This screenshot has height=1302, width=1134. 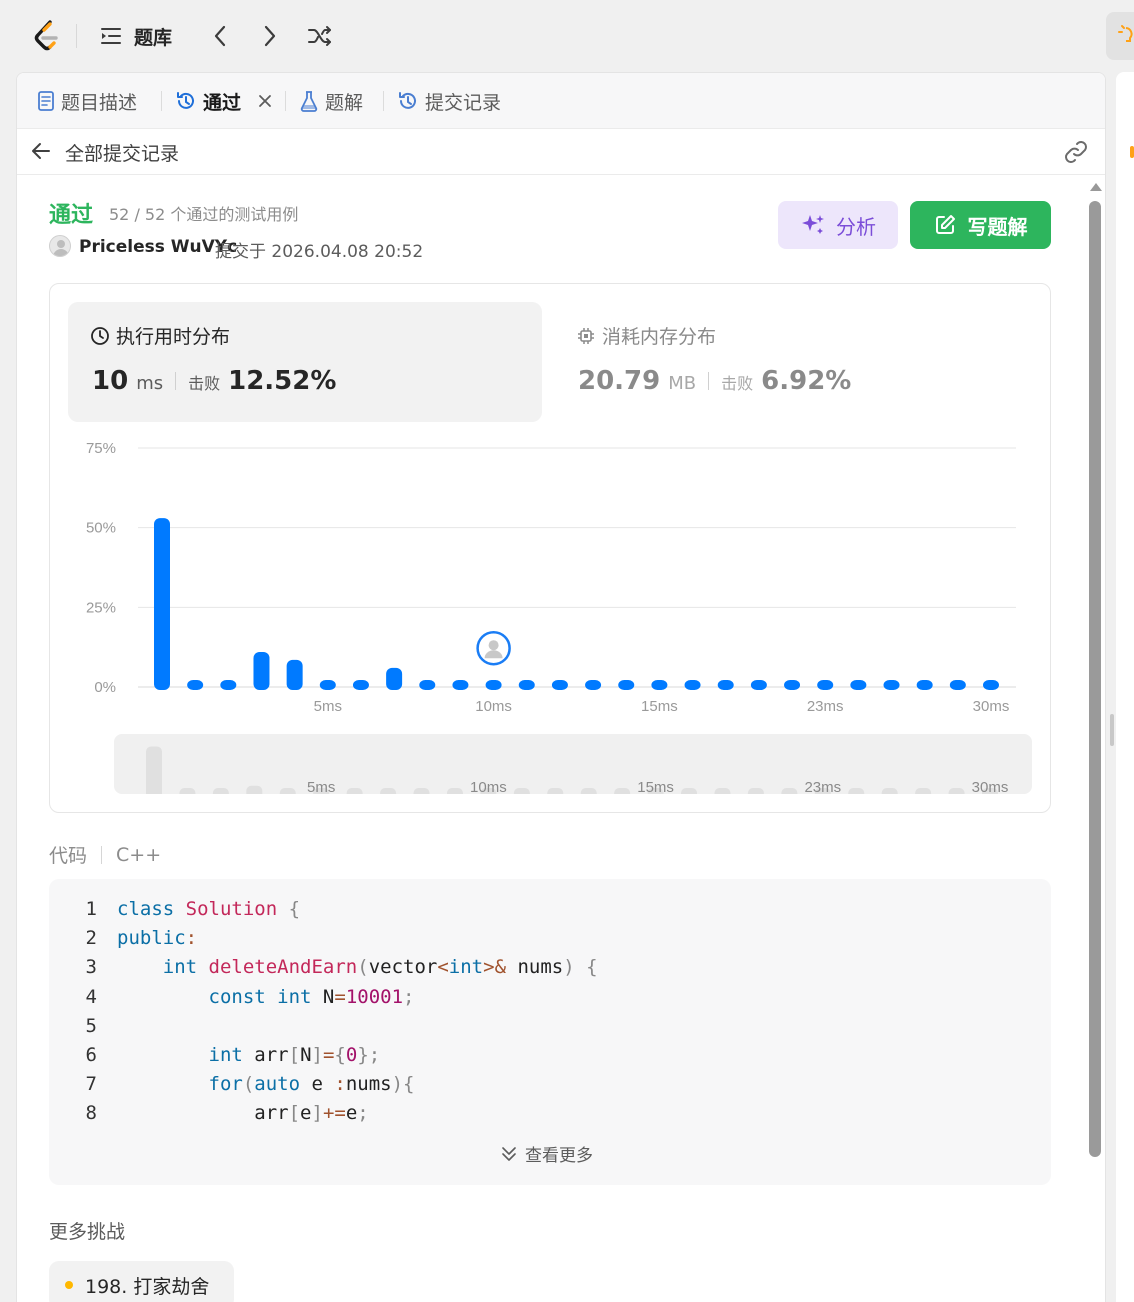 What do you see at coordinates (619, 381) in the screenshot?
I see `memory-value: 20.79` at bounding box center [619, 381].